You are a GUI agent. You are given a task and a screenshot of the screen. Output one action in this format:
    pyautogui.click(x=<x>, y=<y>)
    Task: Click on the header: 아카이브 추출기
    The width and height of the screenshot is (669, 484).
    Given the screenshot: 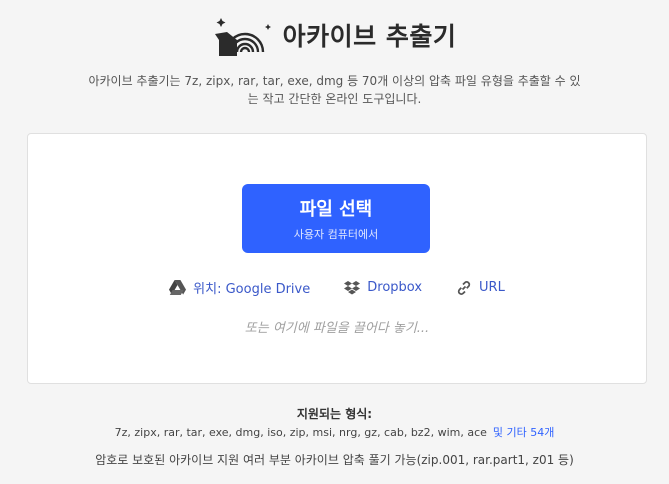 What is the action you would take?
    pyautogui.click(x=334, y=35)
    